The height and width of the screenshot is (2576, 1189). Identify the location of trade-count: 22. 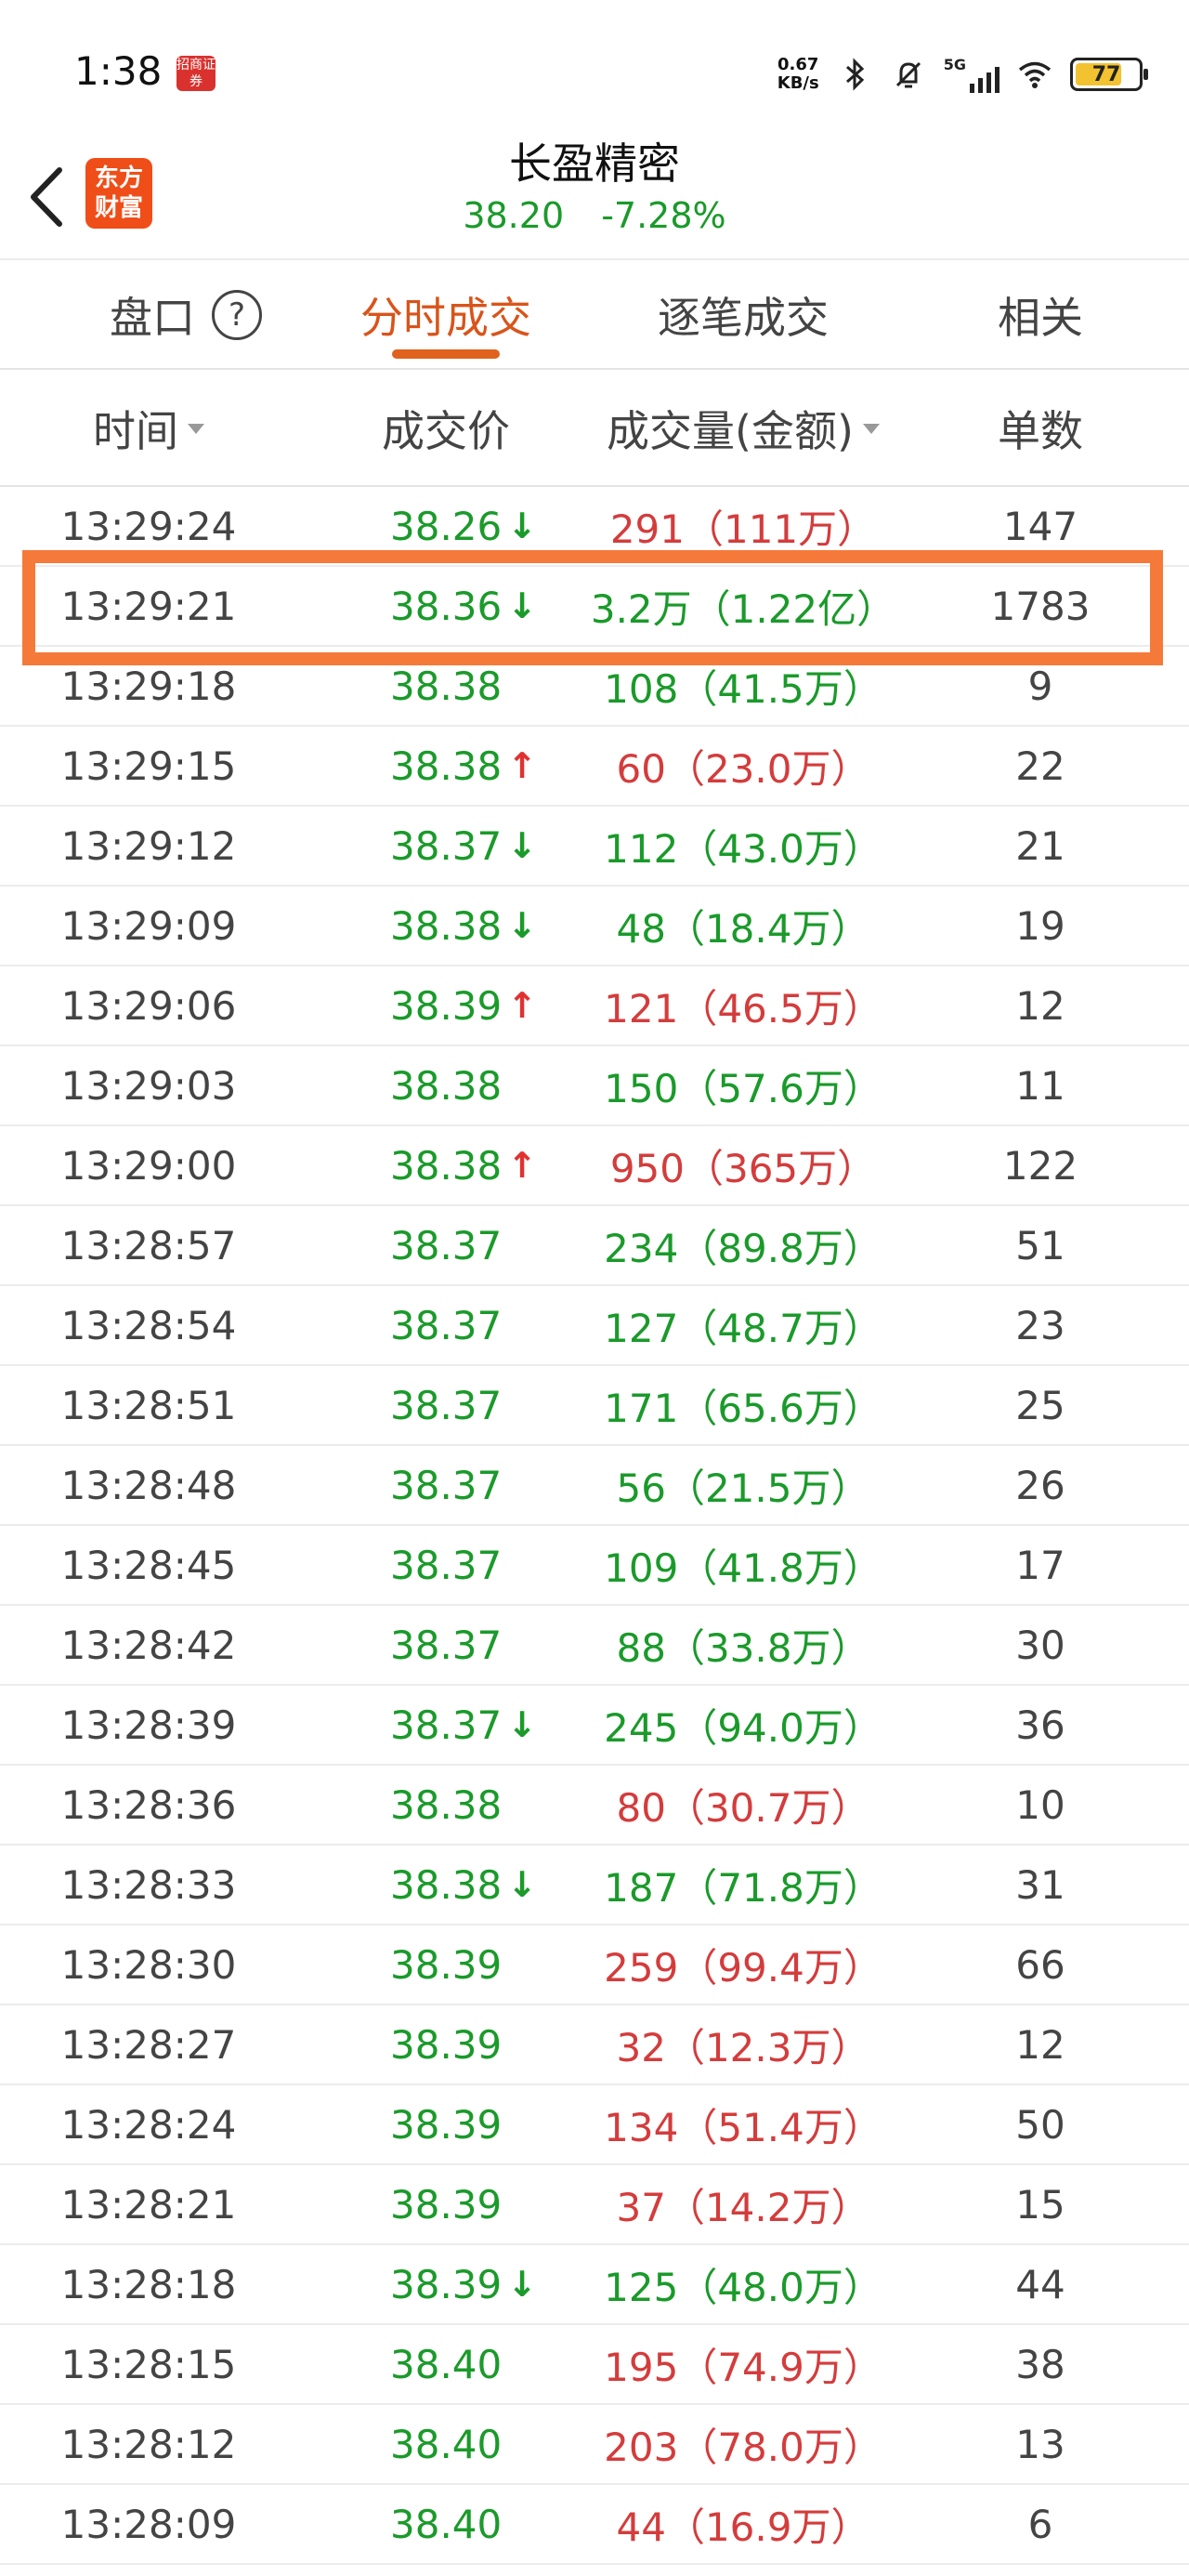
(1040, 766).